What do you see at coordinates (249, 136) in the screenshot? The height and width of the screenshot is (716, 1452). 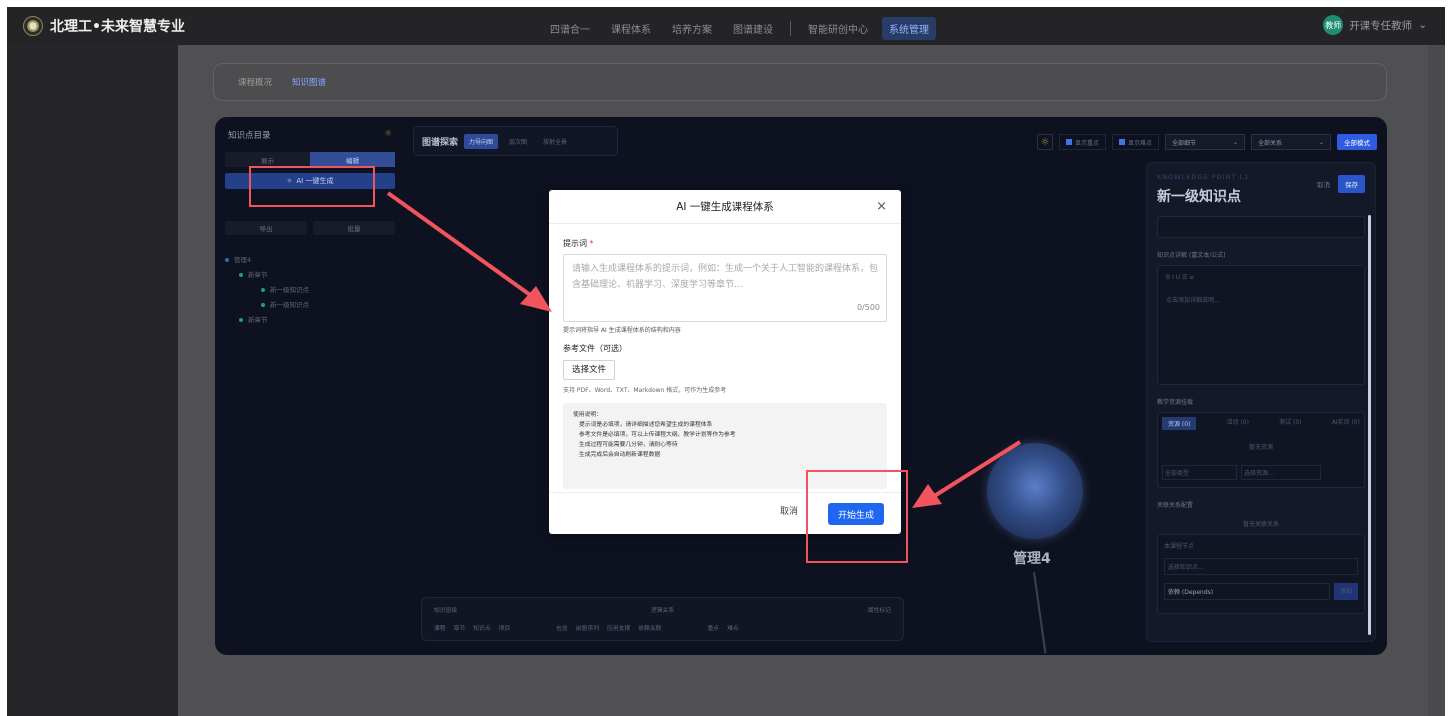 I see `catalog-title: 知识点目录` at bounding box center [249, 136].